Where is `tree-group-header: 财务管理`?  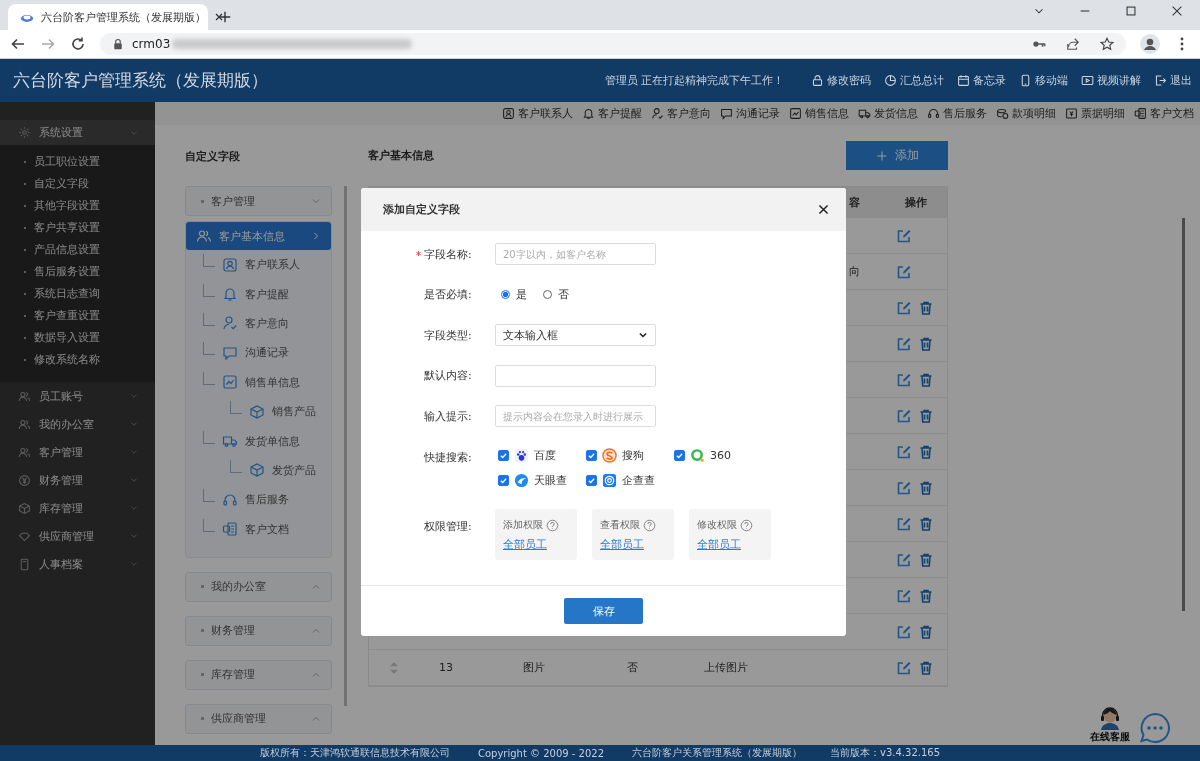
tree-group-header: 财务管理 is located at coordinates (258, 630).